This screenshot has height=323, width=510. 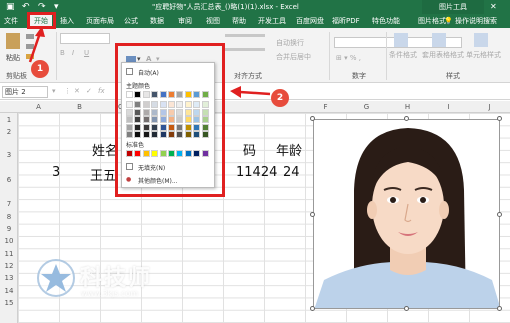 I want to click on watermark-brand: 科技师, so click(x=116, y=278).